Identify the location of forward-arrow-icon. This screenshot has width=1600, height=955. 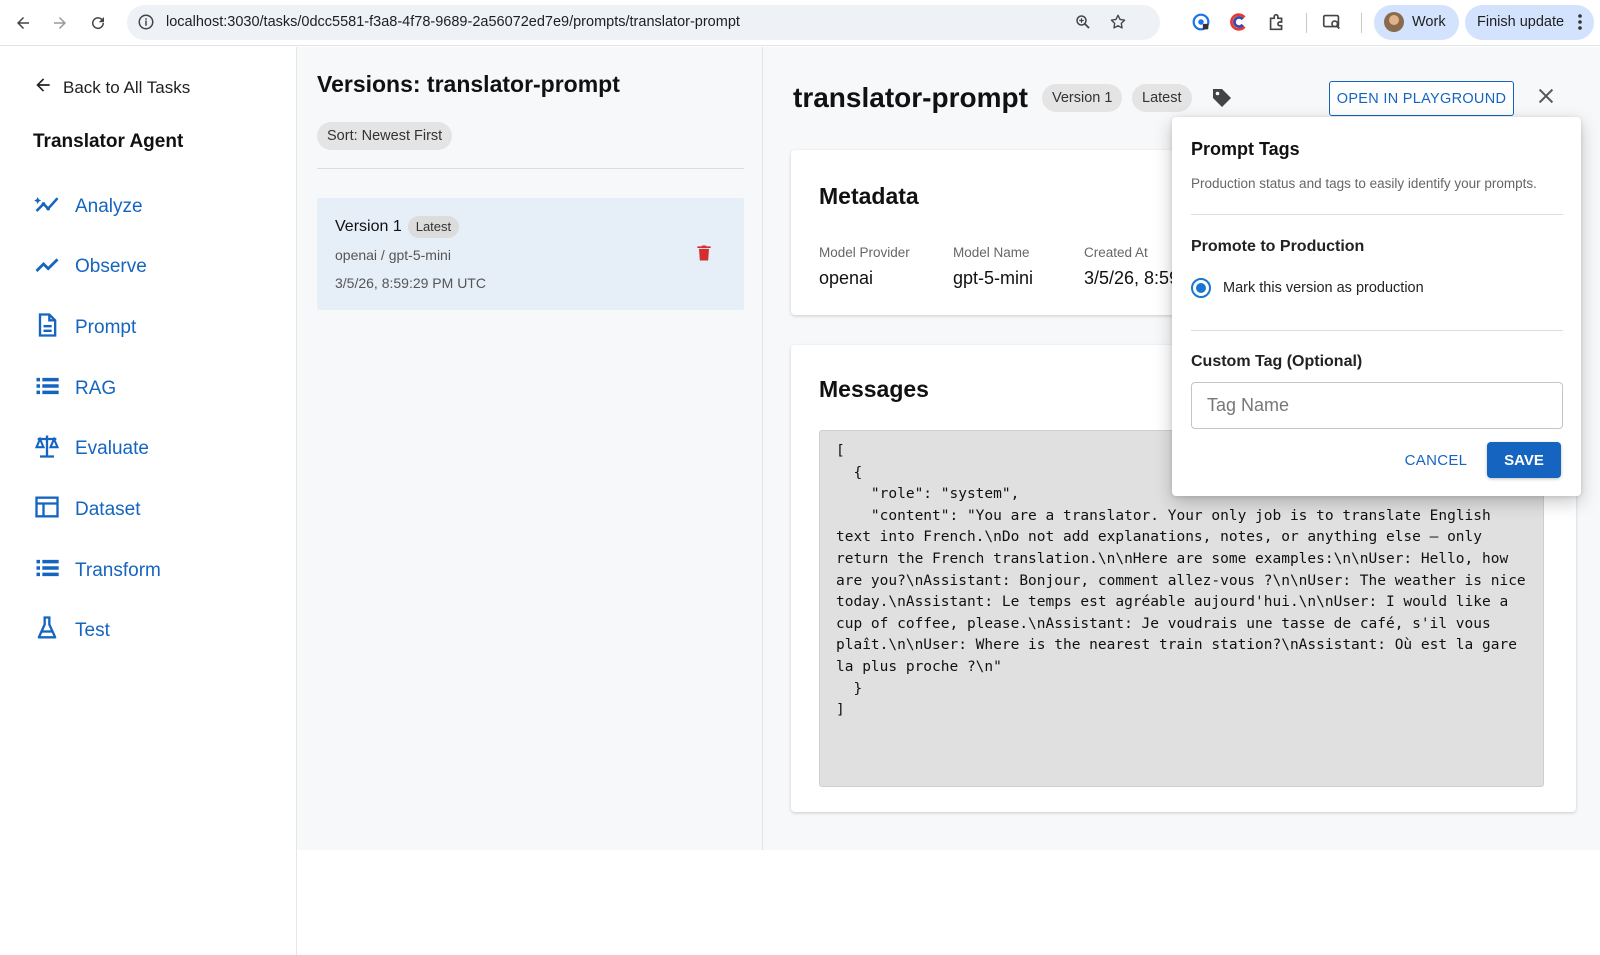
(60, 23).